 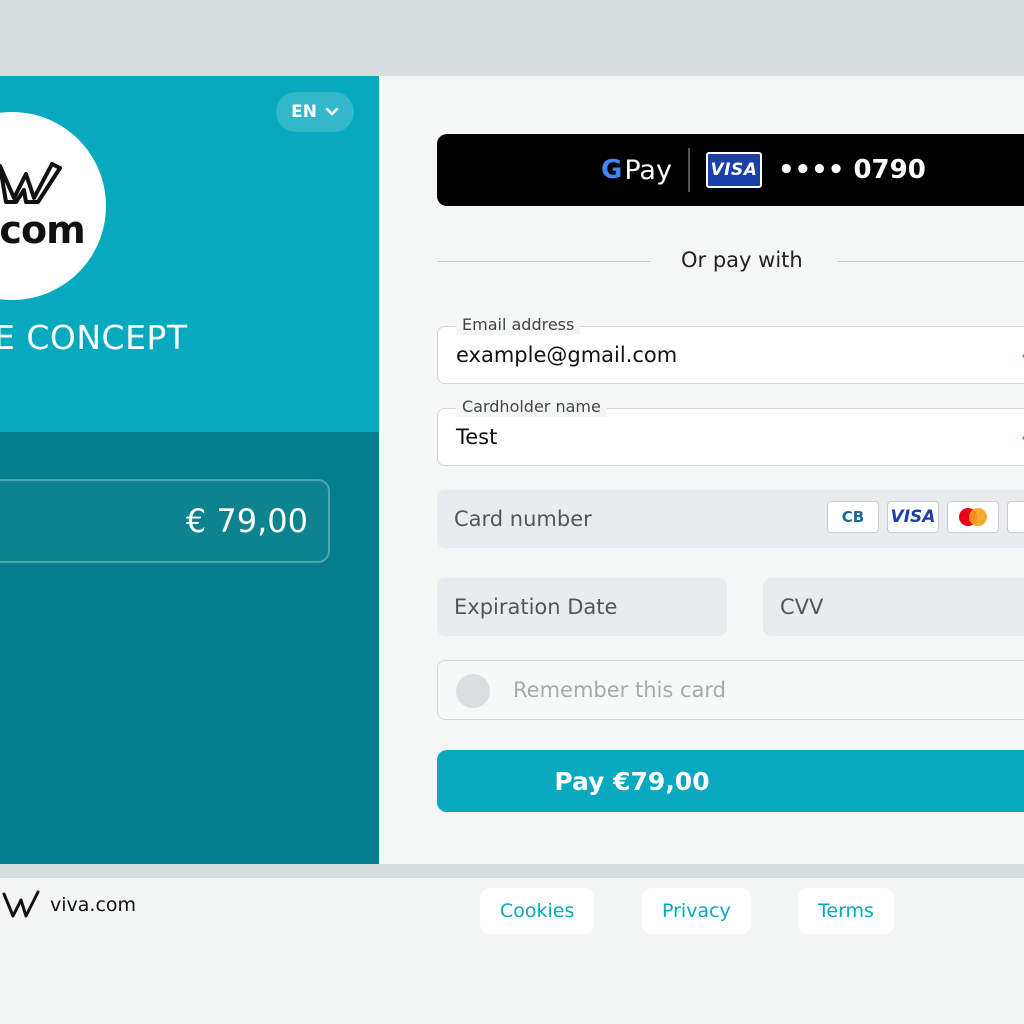 I want to click on privacy-link: Privacy, so click(x=696, y=911).